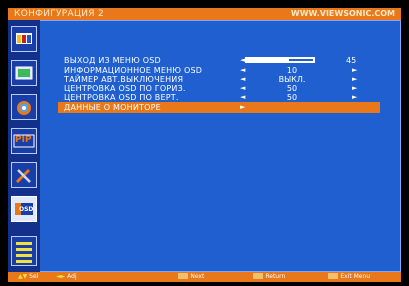  What do you see at coordinates (24, 73) in the screenshot?
I see `color-adjust-icon` at bounding box center [24, 73].